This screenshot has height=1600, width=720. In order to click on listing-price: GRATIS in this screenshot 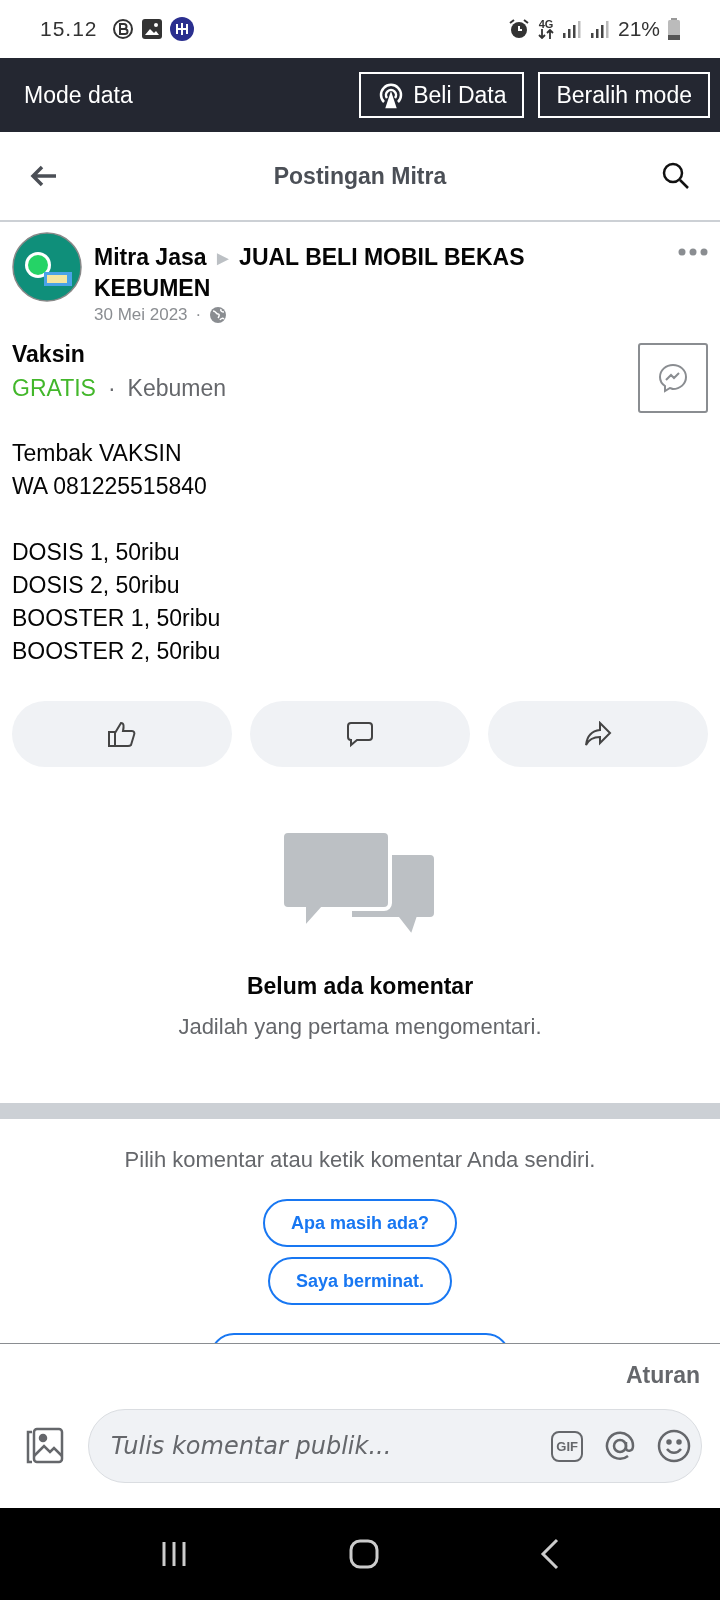, I will do `click(54, 388)`.